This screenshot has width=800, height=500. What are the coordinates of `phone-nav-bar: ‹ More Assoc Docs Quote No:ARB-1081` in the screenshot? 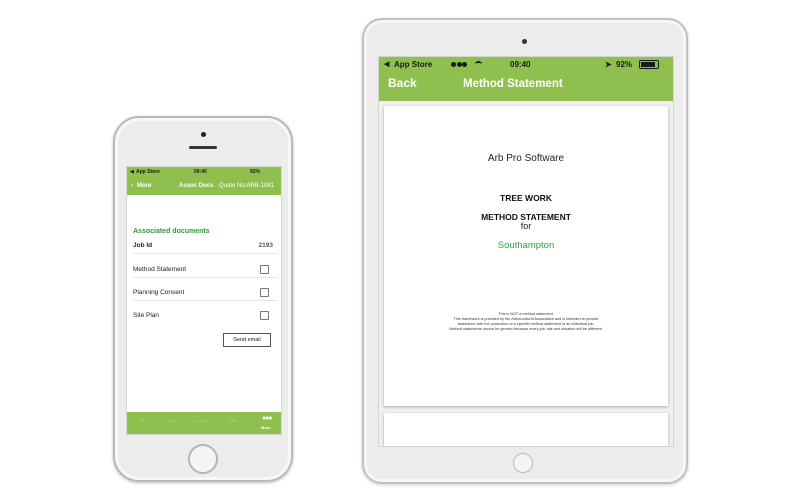 It's located at (204, 186).